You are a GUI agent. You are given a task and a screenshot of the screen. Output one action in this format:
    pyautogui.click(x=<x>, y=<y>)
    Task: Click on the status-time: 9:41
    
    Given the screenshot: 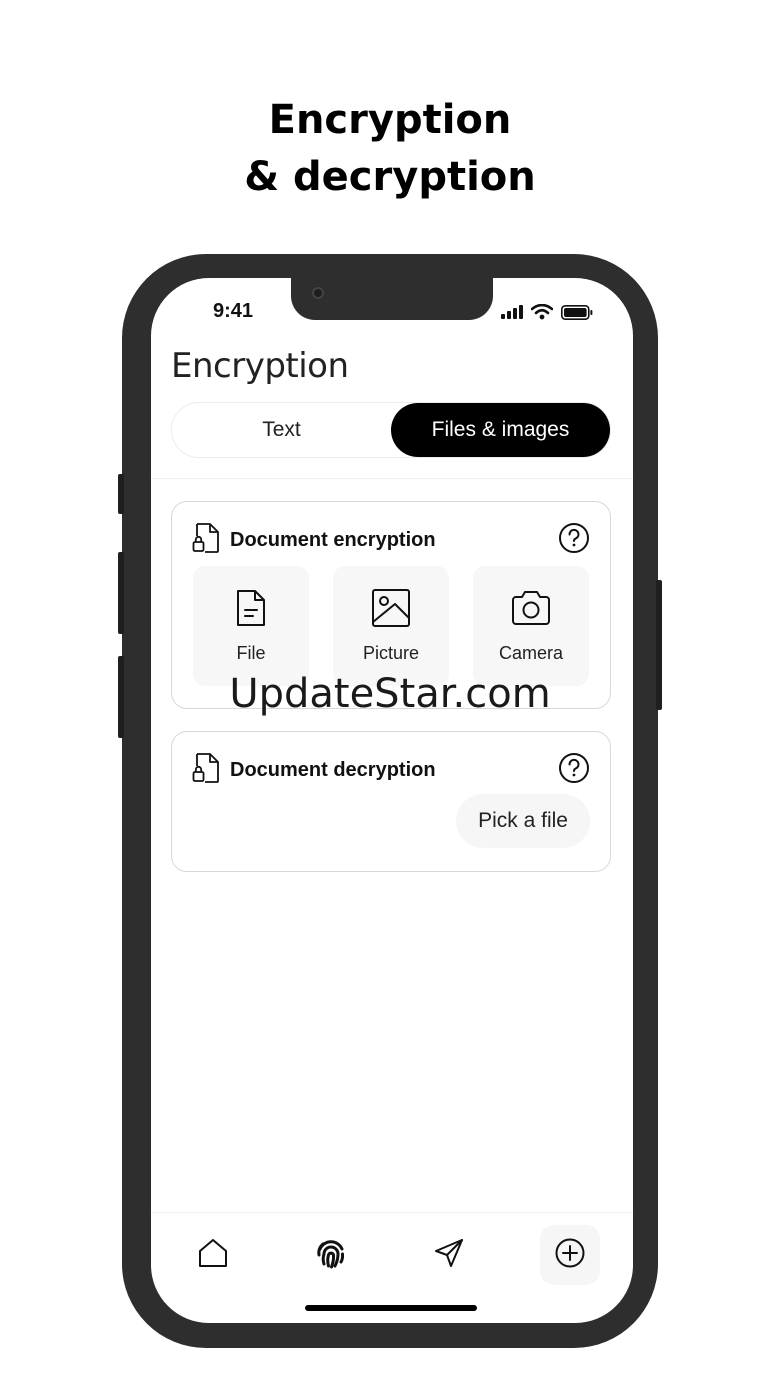 What is the action you would take?
    pyautogui.click(x=233, y=311)
    